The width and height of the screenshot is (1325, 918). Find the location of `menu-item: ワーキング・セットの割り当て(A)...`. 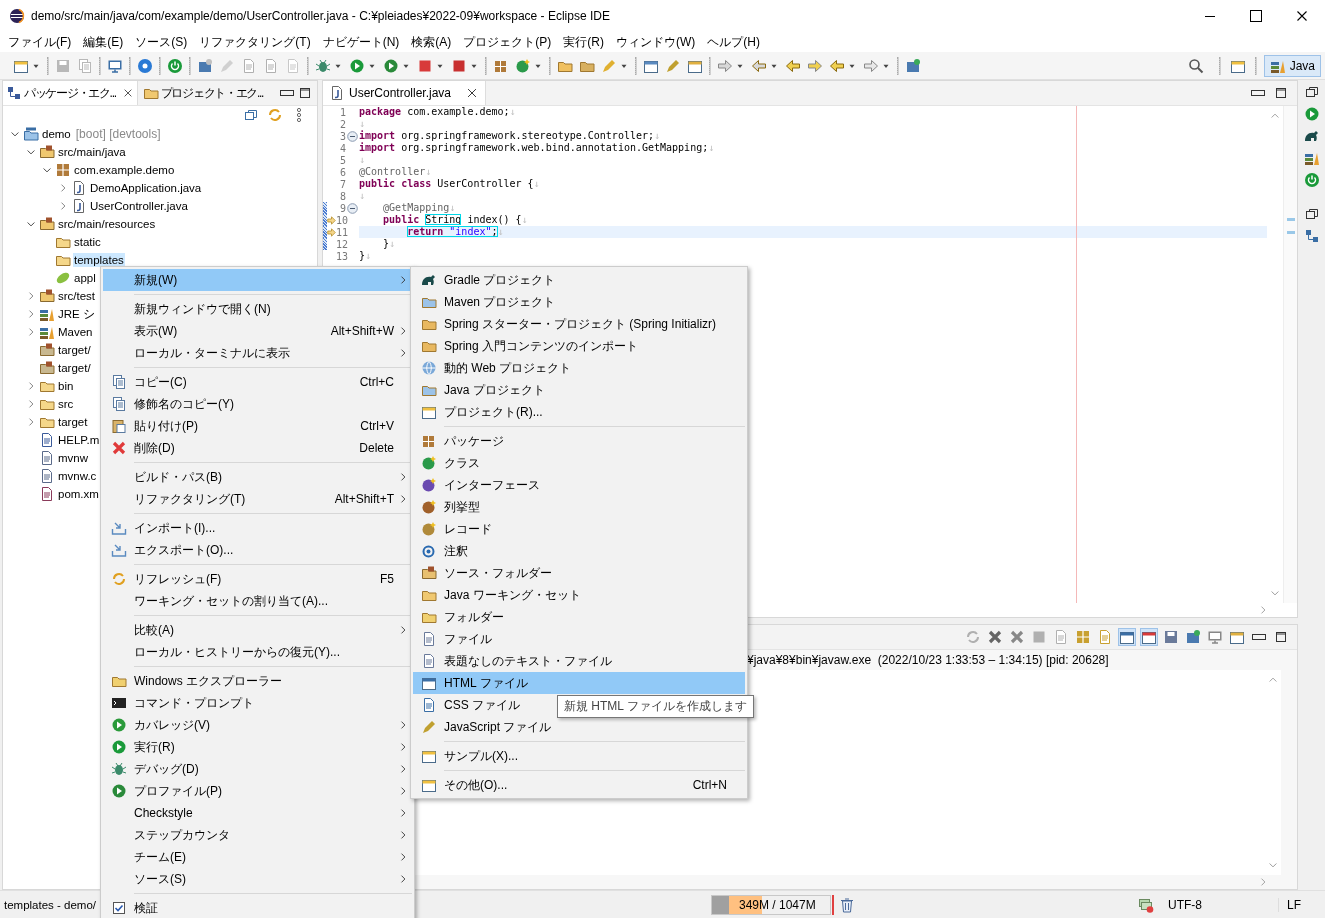

menu-item: ワーキング・セットの割り当て(A)... is located at coordinates (257, 601).